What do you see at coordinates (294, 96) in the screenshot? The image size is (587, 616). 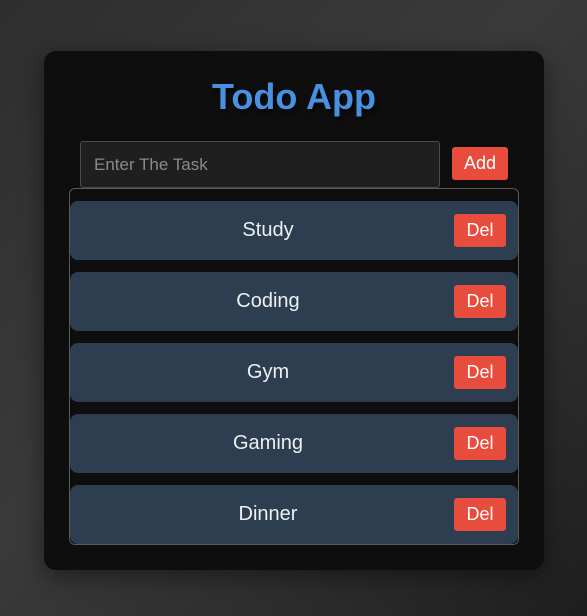 I see `app-title: Todo App` at bounding box center [294, 96].